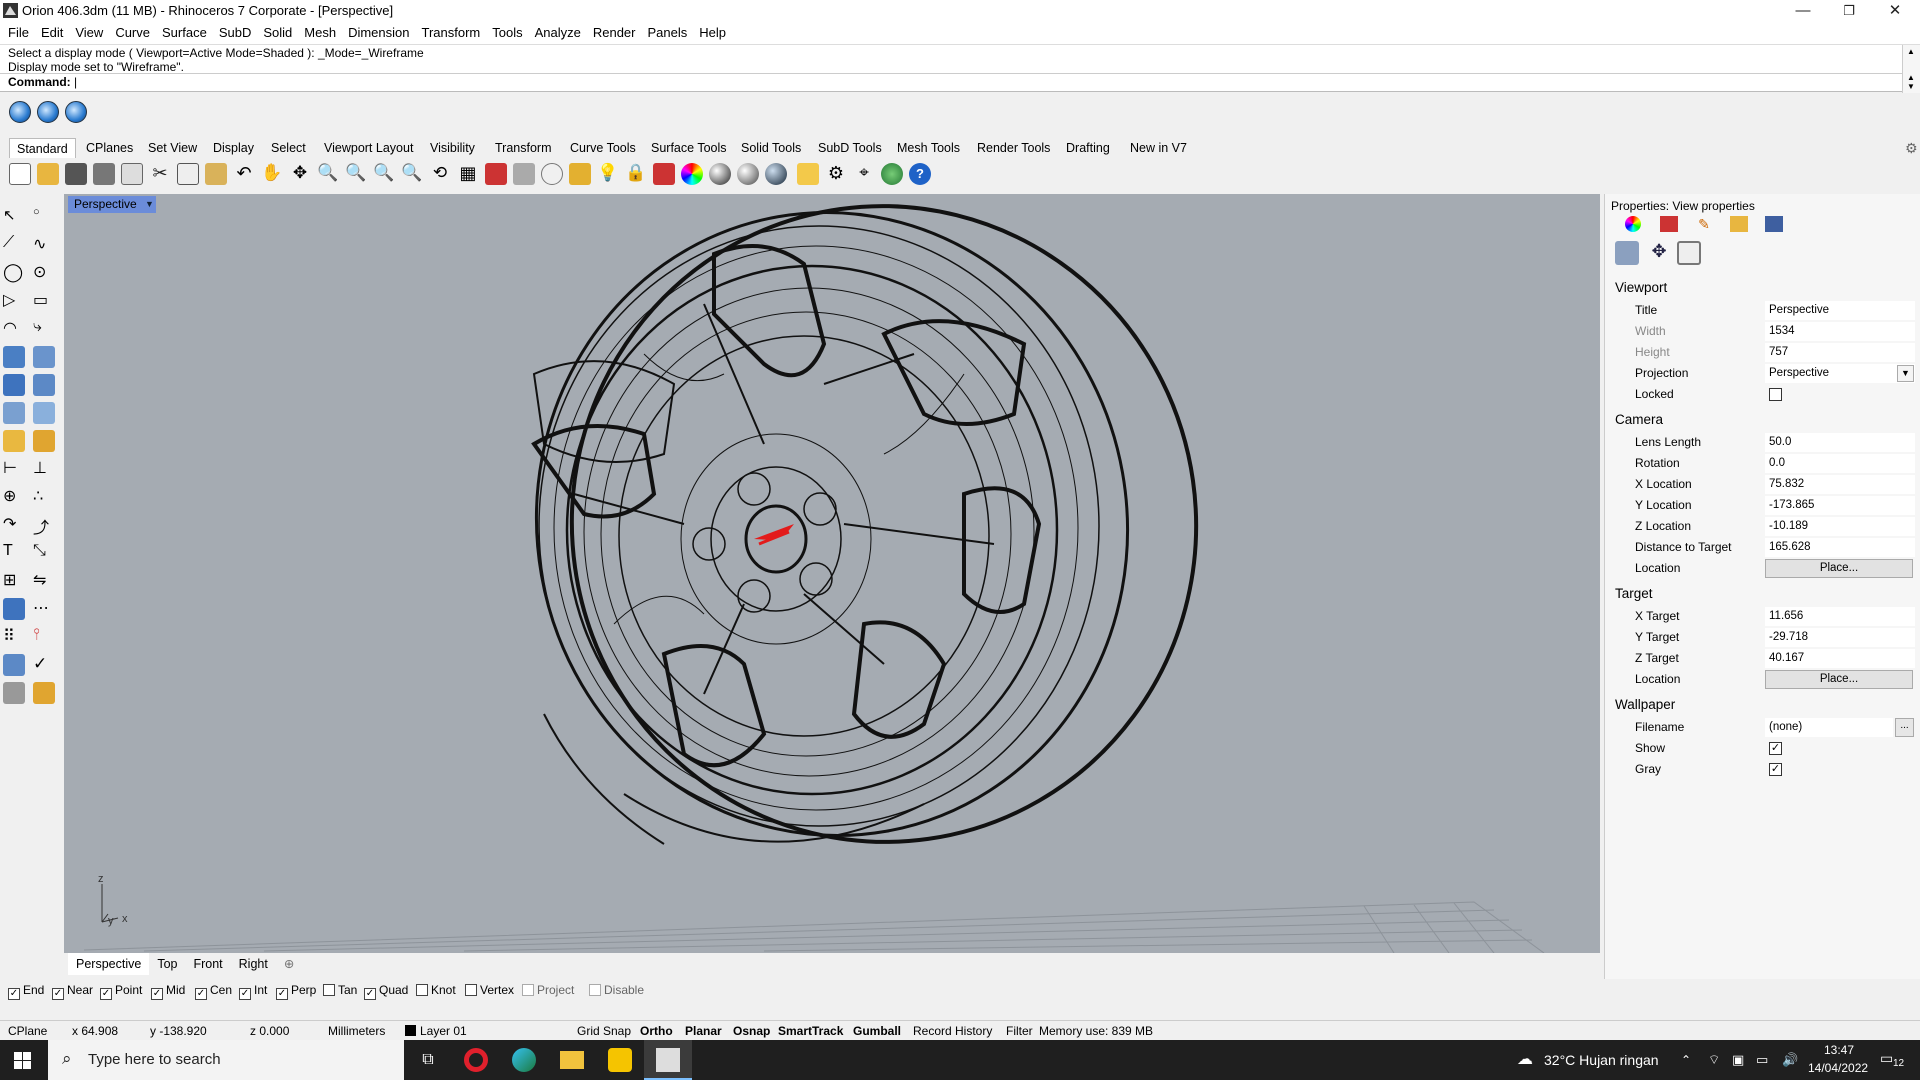 This screenshot has width=1920, height=1080. I want to click on tab-curve-tools: Curve Tools, so click(603, 148).